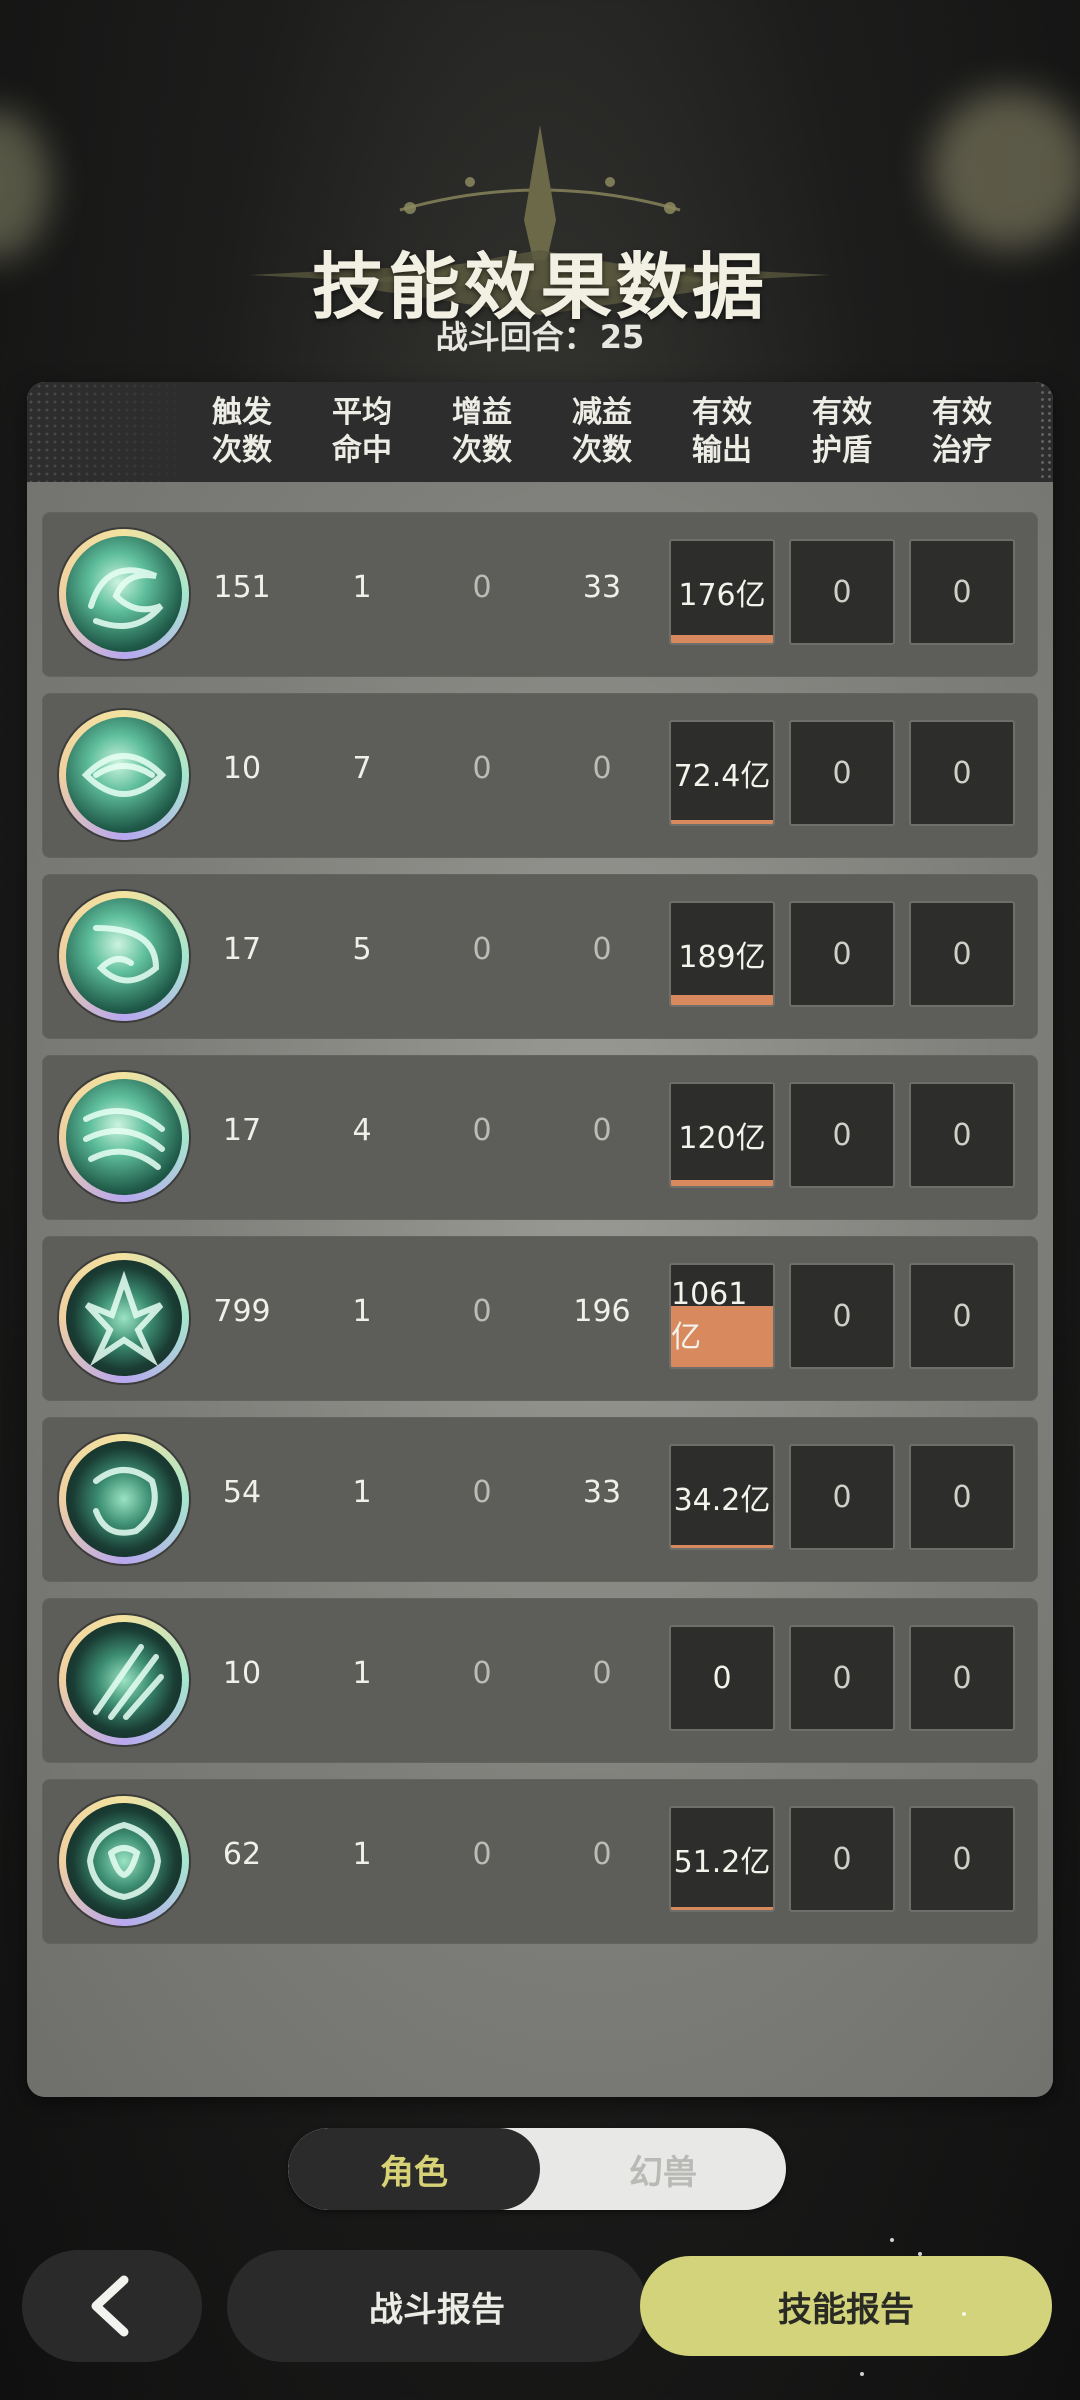  Describe the element at coordinates (540, 1137) in the screenshot. I see `skill-row: 17 4 0 0 120亿 0 0` at that location.